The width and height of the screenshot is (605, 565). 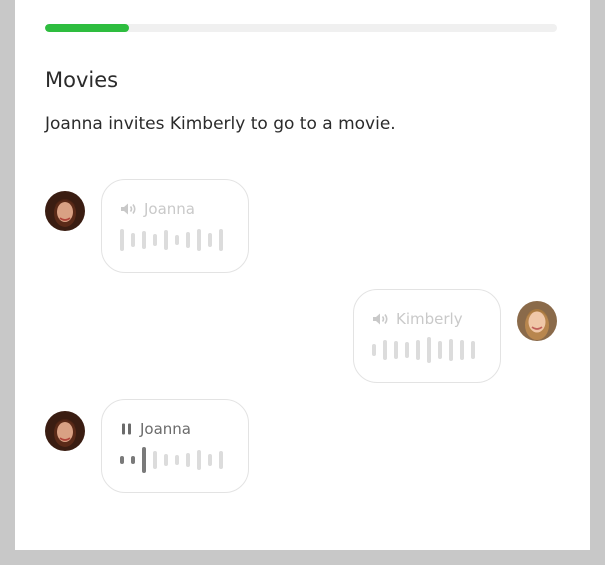 I want to click on lesson-title: Movies, so click(x=82, y=80).